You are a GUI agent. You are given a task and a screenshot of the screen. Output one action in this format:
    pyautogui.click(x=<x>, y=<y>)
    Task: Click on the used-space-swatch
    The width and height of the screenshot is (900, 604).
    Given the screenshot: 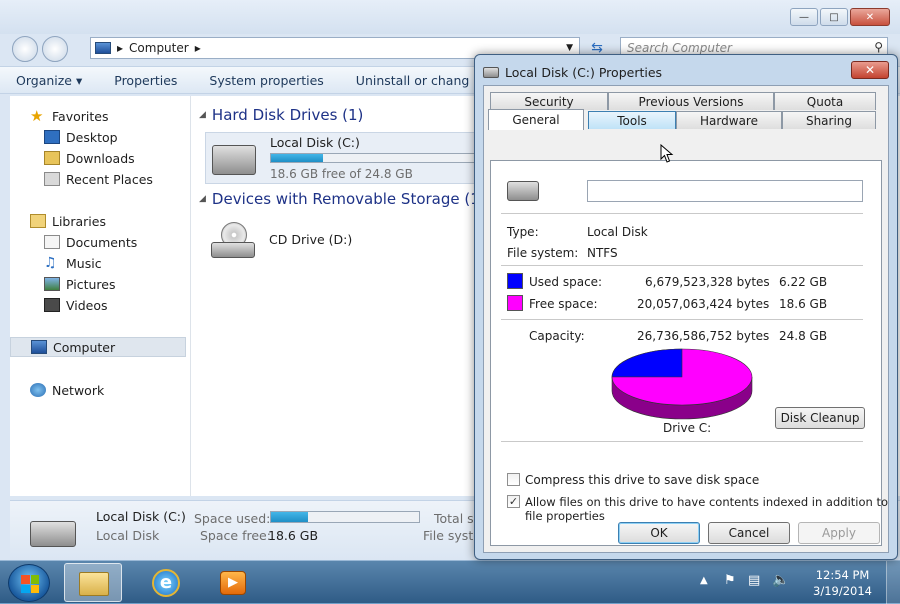 What is the action you would take?
    pyautogui.click(x=515, y=281)
    